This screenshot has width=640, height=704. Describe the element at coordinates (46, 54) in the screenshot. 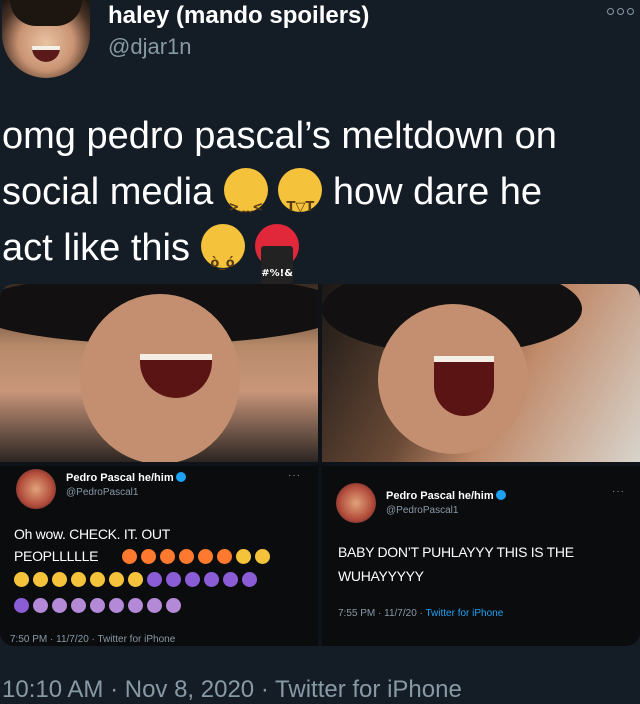

I see `avatar-mouth` at that location.